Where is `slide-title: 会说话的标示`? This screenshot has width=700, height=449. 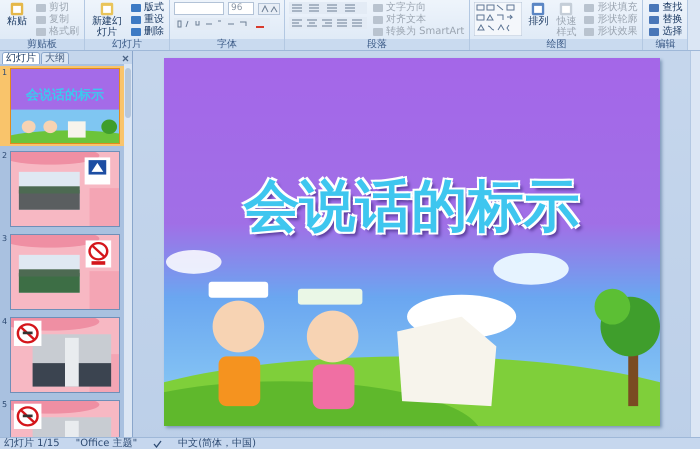
slide-title: 会说话的标示 is located at coordinates (411, 207).